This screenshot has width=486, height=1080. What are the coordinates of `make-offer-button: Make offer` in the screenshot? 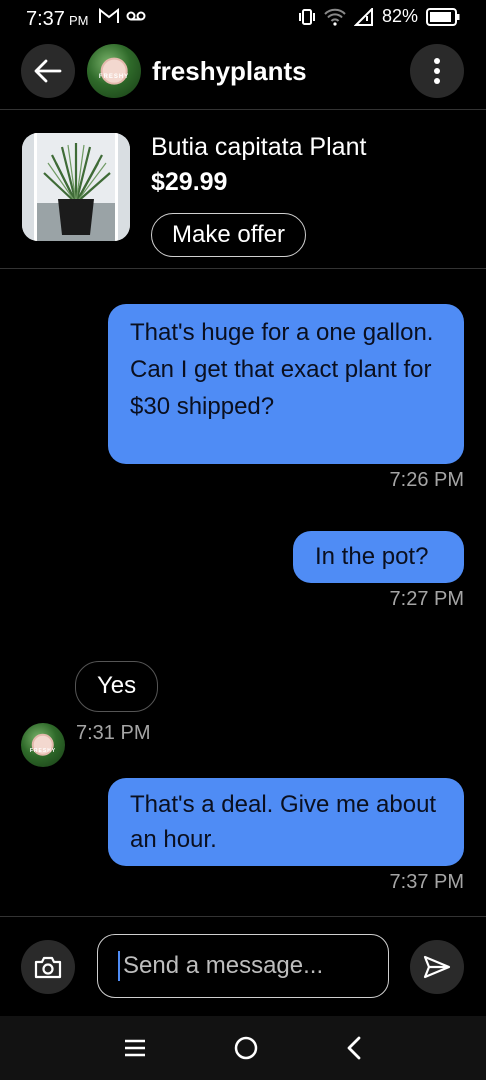 It's located at (228, 235).